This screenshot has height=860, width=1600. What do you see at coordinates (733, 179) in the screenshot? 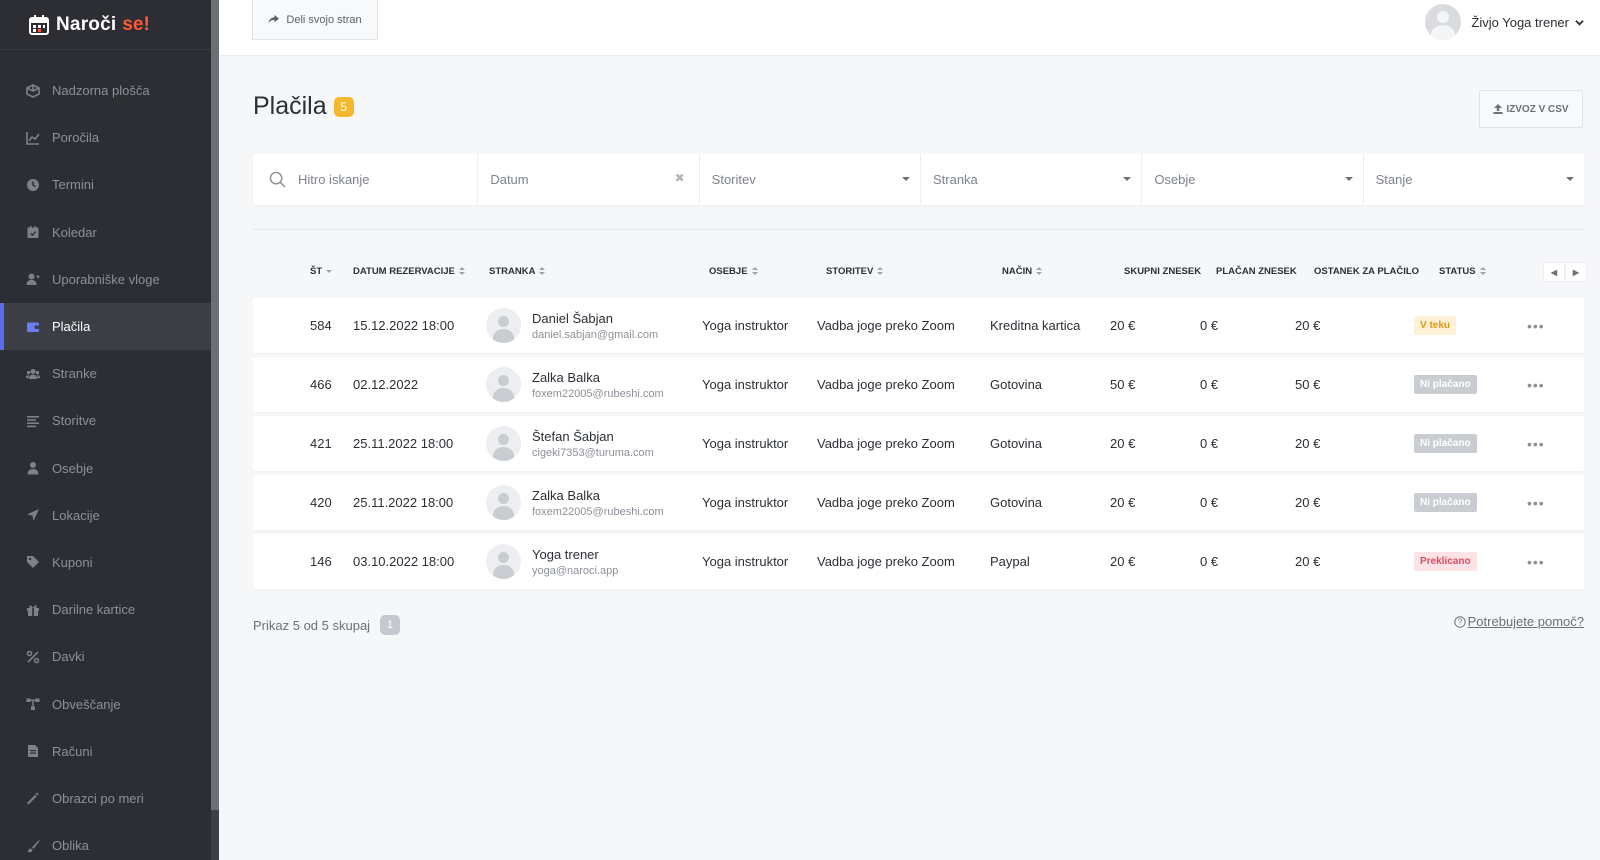
I see `service-filter-label: Storitev` at bounding box center [733, 179].